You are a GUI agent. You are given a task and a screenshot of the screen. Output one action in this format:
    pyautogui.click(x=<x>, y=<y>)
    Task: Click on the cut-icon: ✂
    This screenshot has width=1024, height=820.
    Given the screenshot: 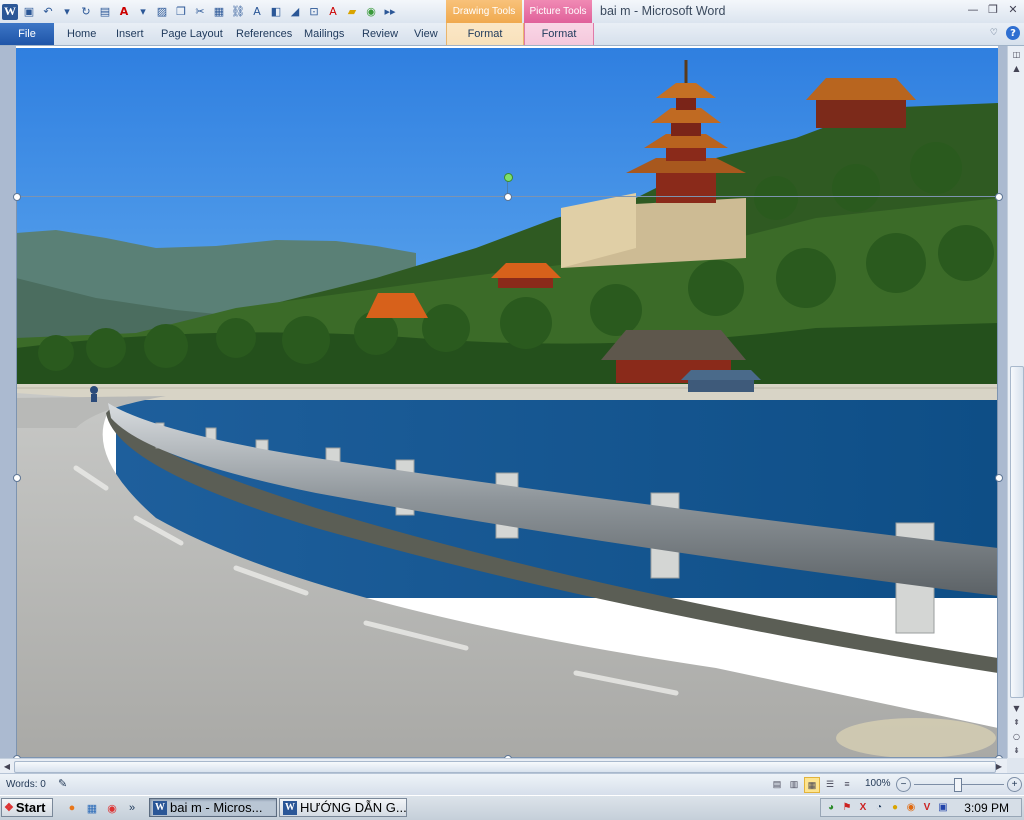 What is the action you would take?
    pyautogui.click(x=200, y=12)
    